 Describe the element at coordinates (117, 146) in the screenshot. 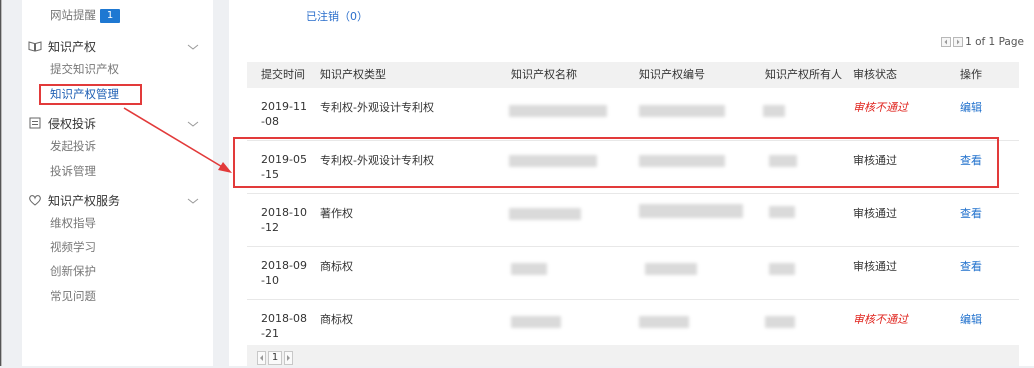

I see `sidebar-item-file-complaint: 发起投诉` at that location.